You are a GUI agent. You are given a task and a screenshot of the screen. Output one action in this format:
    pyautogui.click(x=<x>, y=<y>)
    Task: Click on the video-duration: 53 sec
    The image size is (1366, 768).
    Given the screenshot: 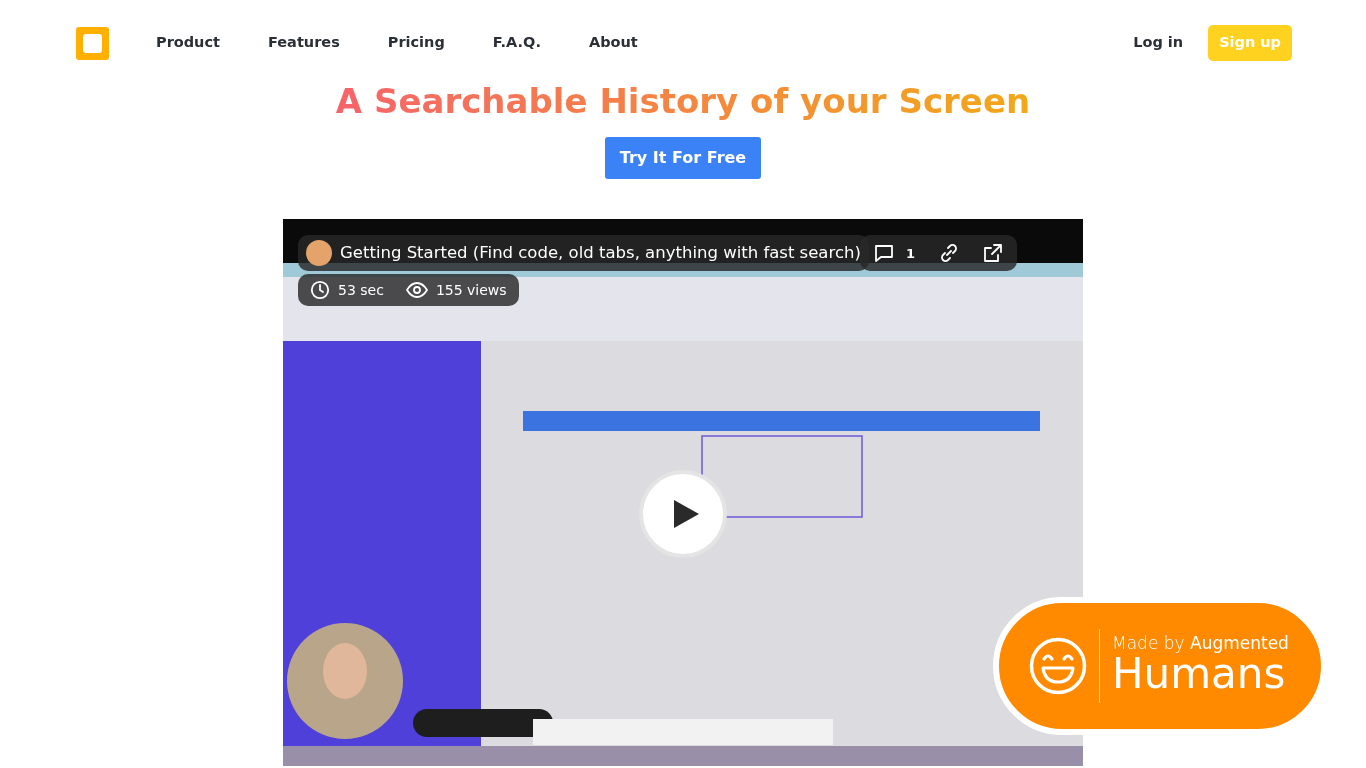 What is the action you would take?
    pyautogui.click(x=361, y=290)
    